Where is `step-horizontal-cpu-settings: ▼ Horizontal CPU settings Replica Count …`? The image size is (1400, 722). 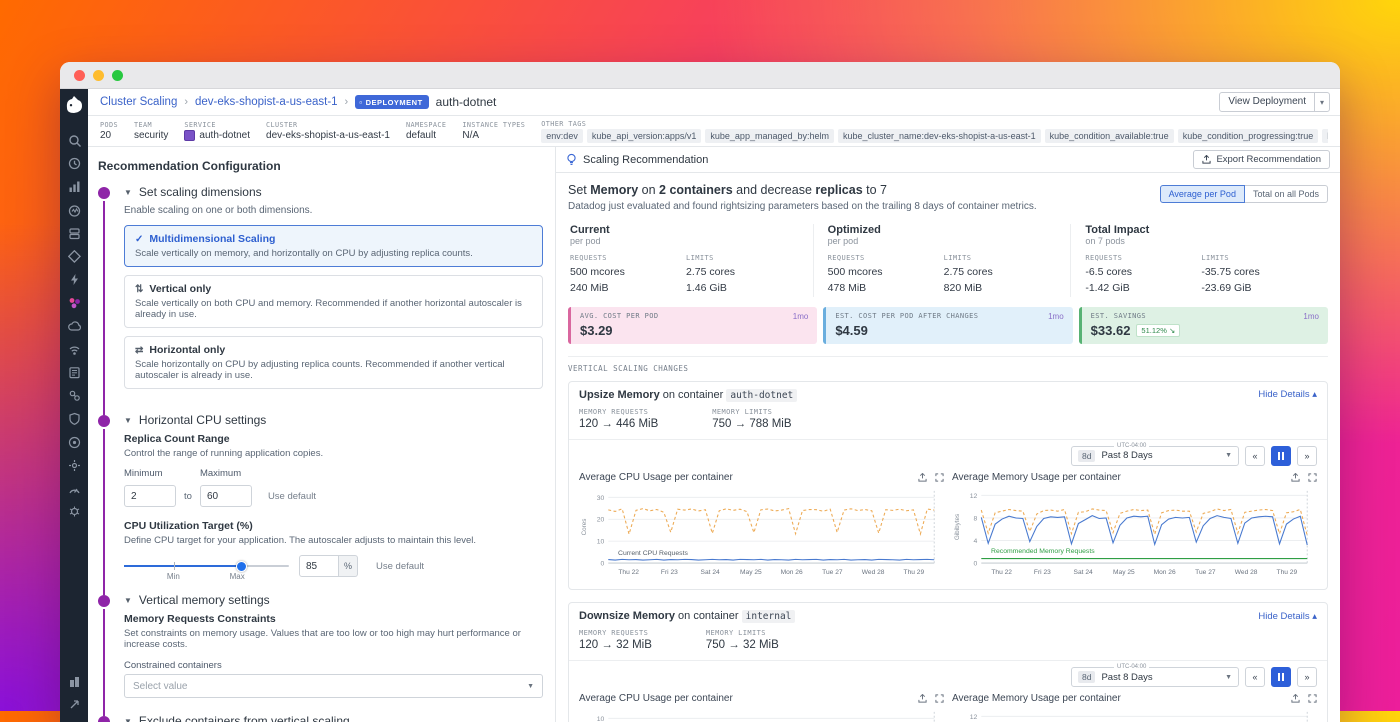 step-horizontal-cpu-settings: ▼ Horizontal CPU settings Replica Count … is located at coordinates (320, 503).